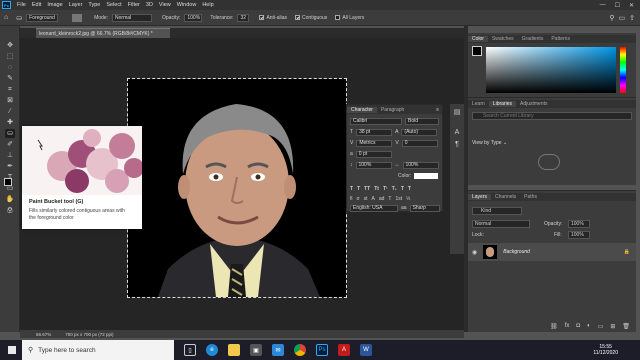  What do you see at coordinates (349, 18) in the screenshot?
I see `all-layers-checkbox: All Layers` at bounding box center [349, 18].